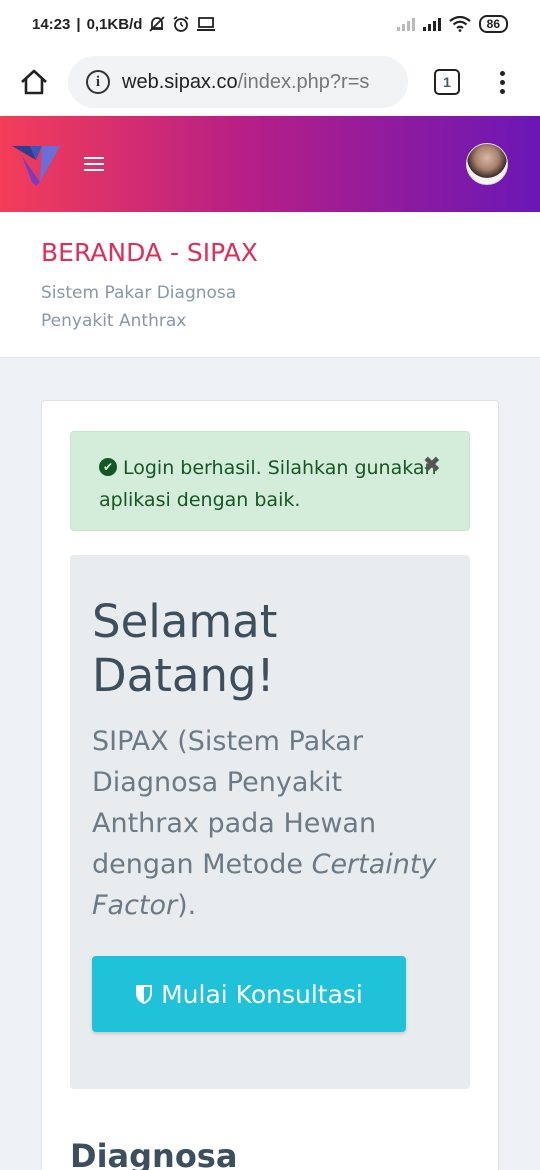  What do you see at coordinates (187, 905) in the screenshot?
I see `lead-end: ).` at bounding box center [187, 905].